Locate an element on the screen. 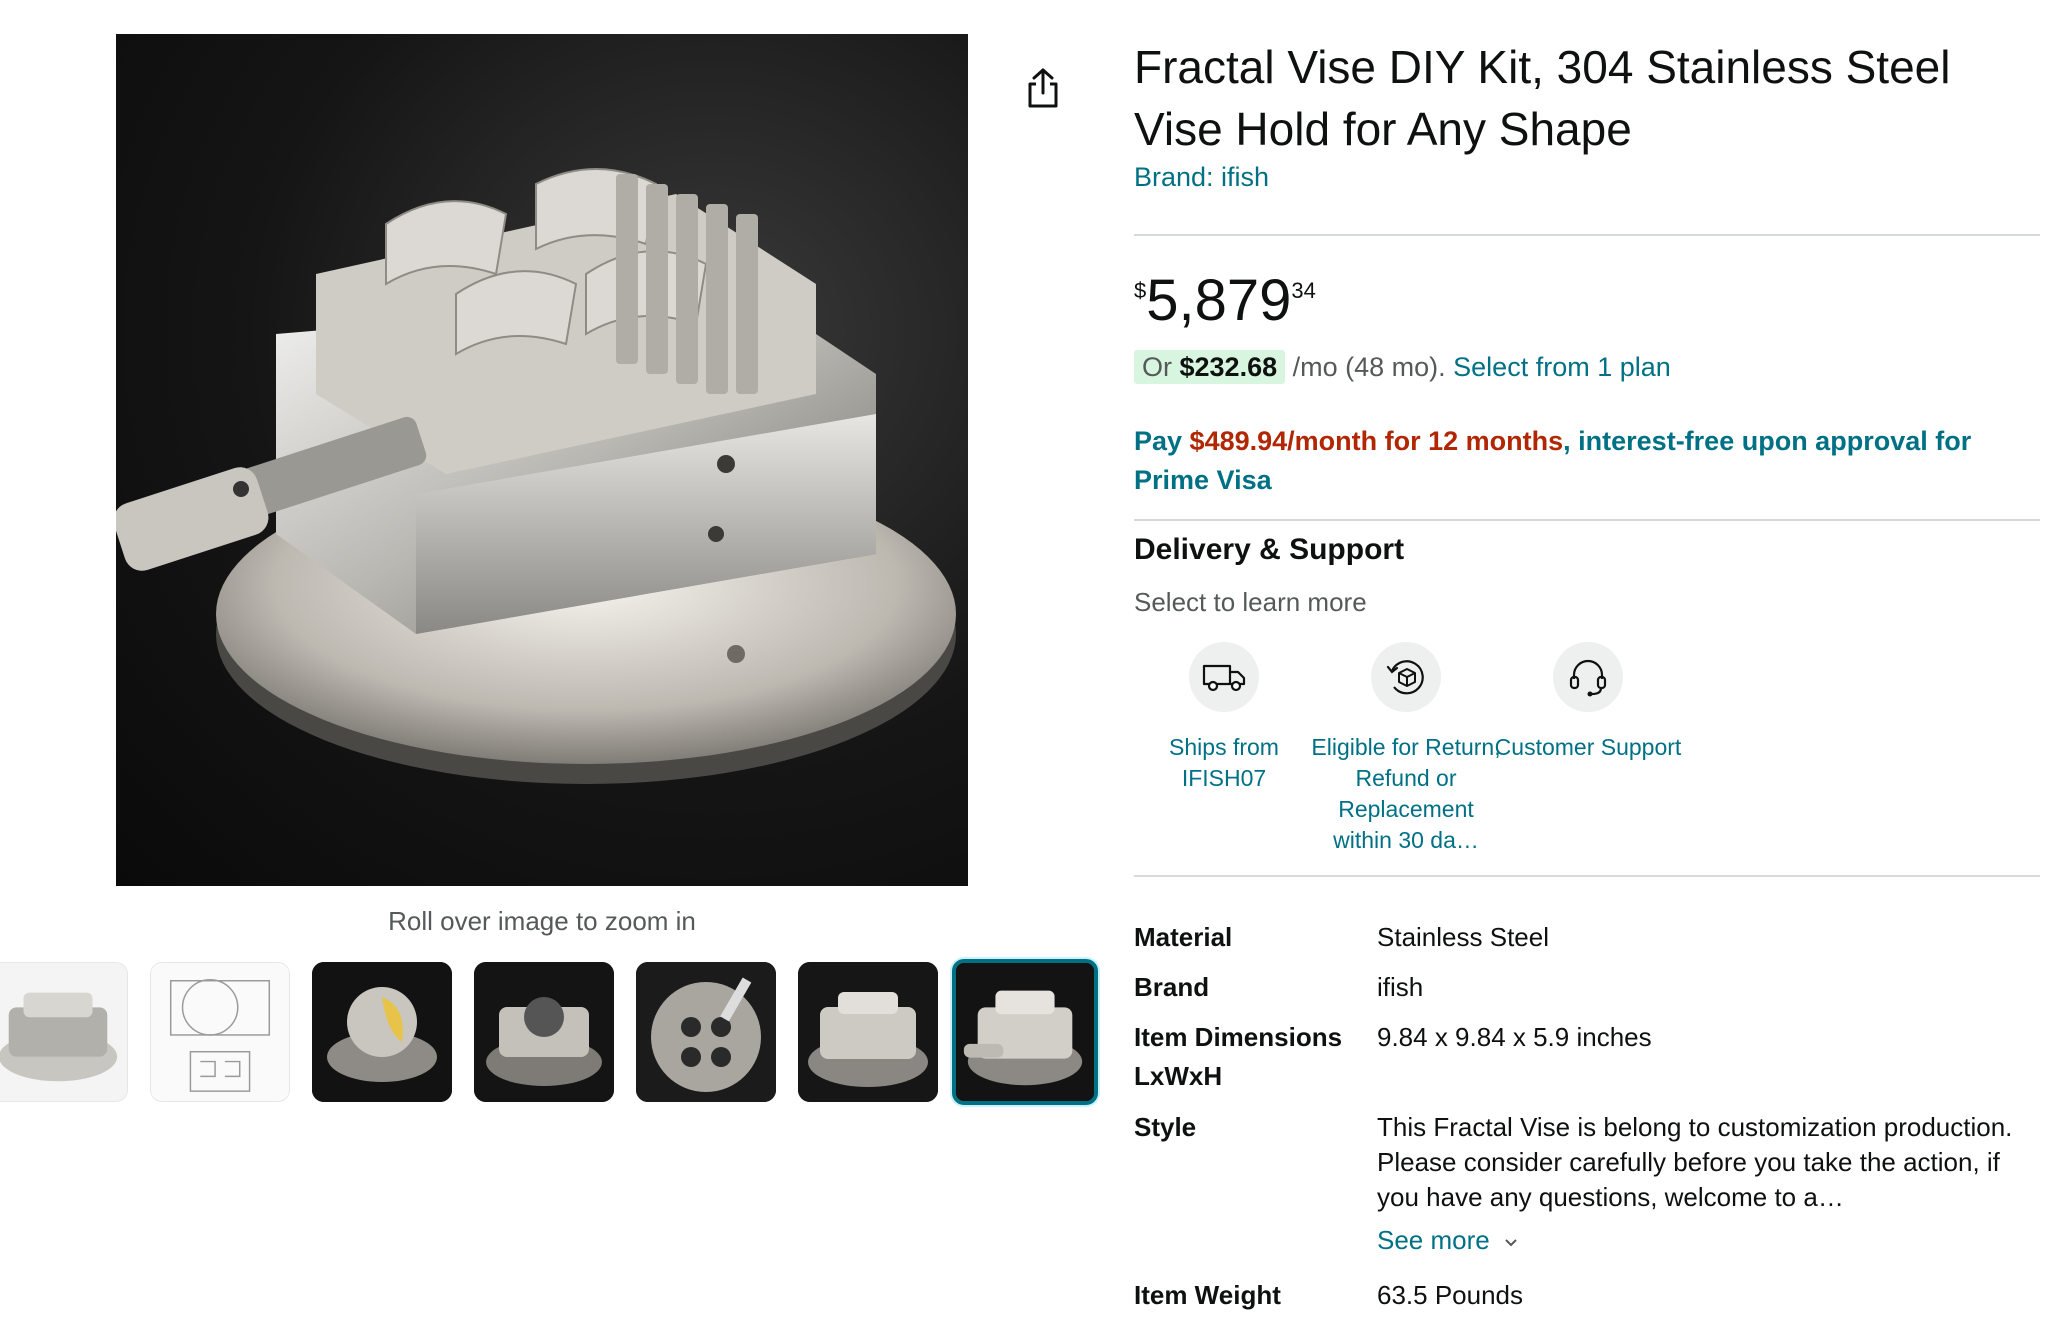  price: $5,87934 is located at coordinates (1225, 301).